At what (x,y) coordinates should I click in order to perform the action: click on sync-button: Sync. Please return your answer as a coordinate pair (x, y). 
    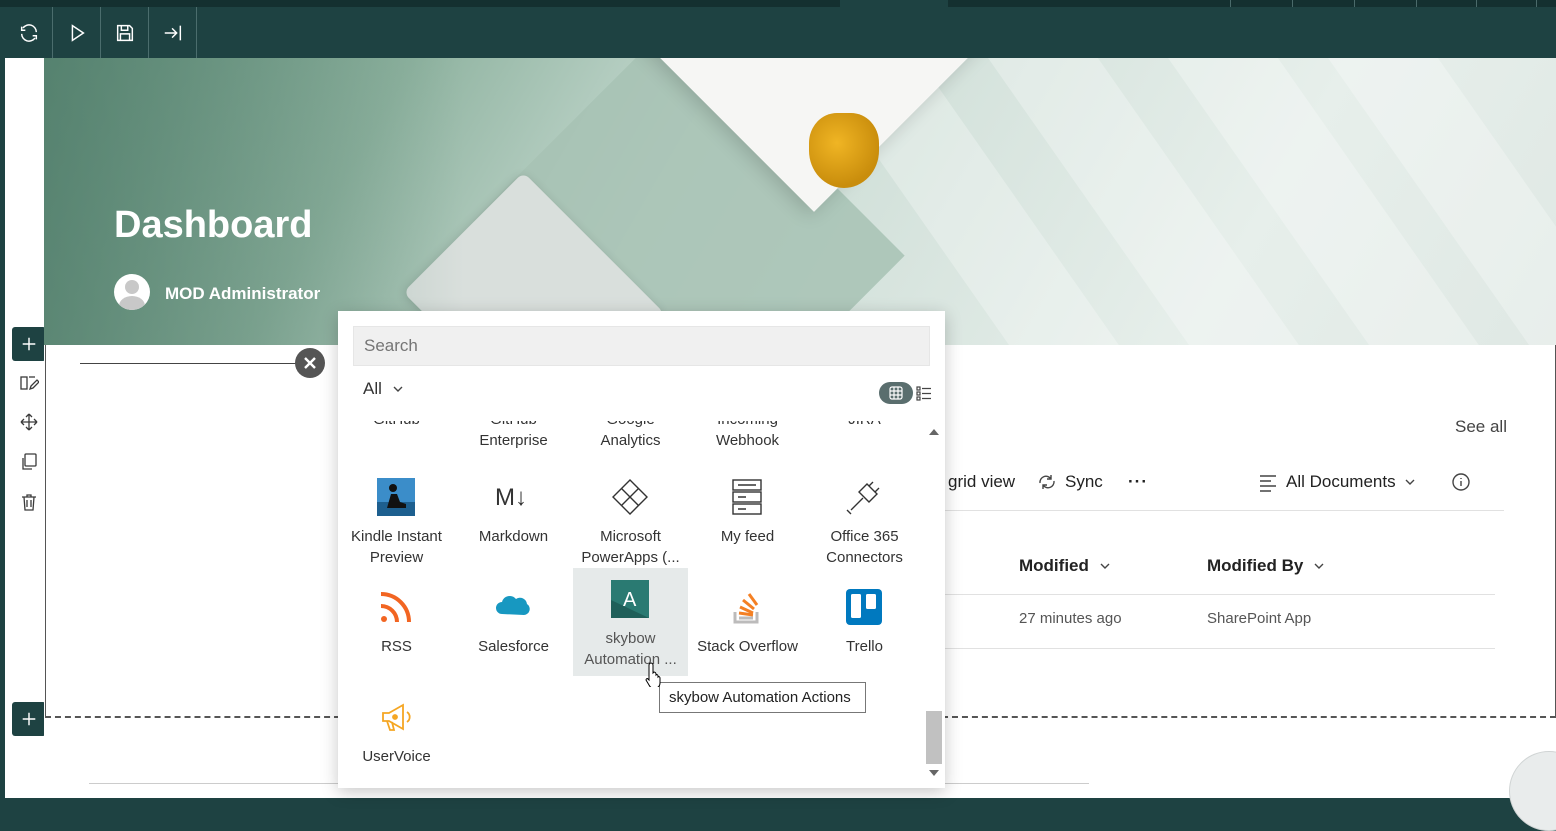
    Looking at the image, I should click on (1070, 482).